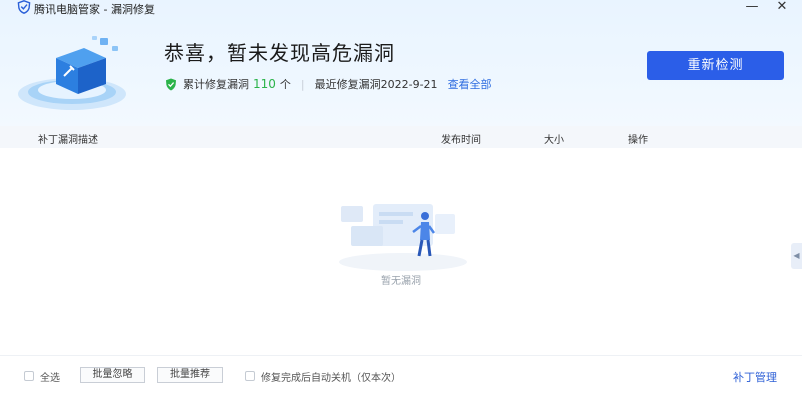 The height and width of the screenshot is (399, 802). What do you see at coordinates (190, 375) in the screenshot?
I see `batch-recommend-button: 批量推荐` at bounding box center [190, 375].